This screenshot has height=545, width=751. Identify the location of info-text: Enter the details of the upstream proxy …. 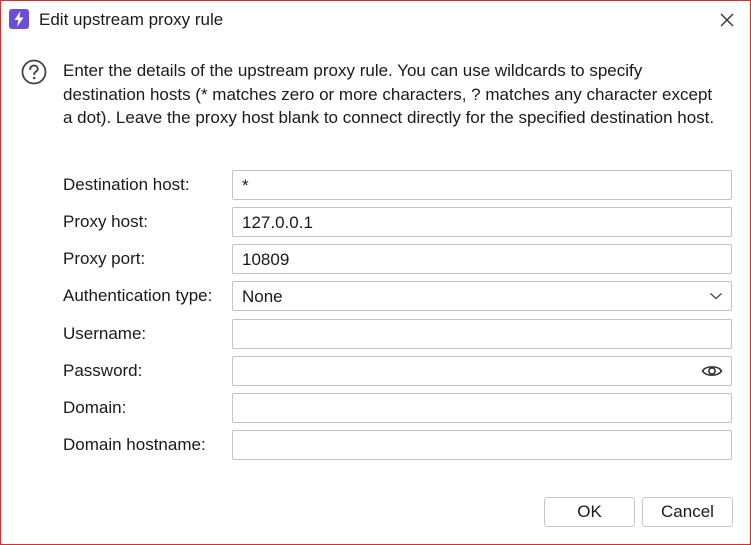
(389, 94).